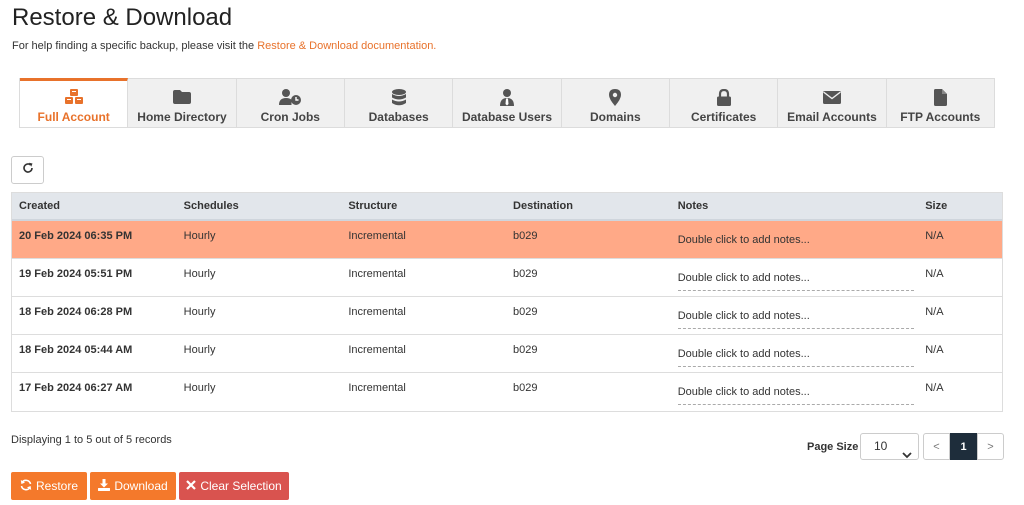 The height and width of the screenshot is (505, 1024). What do you see at coordinates (940, 117) in the screenshot?
I see `tab-label: FTP Accounts` at bounding box center [940, 117].